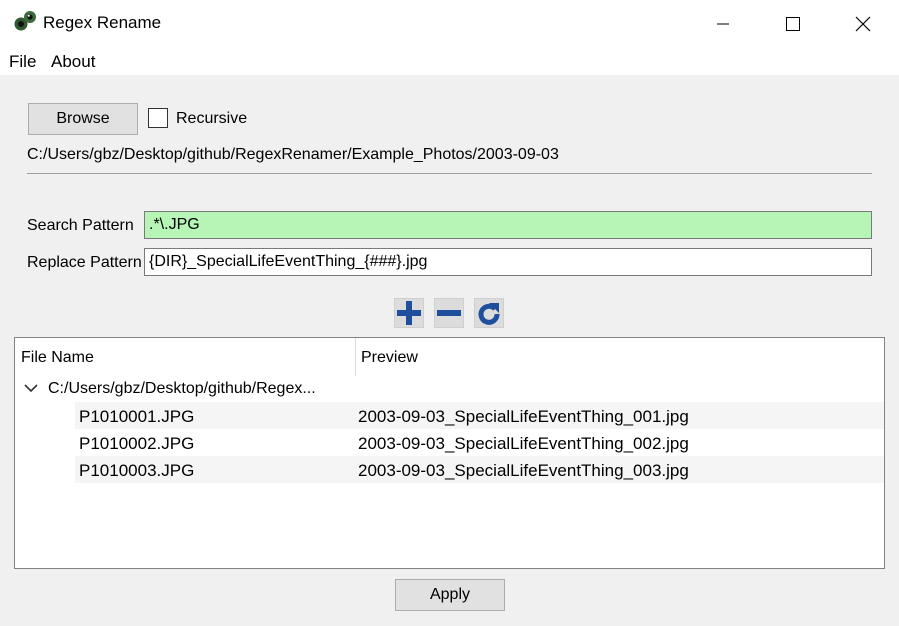  I want to click on column-separator, so click(355, 357).